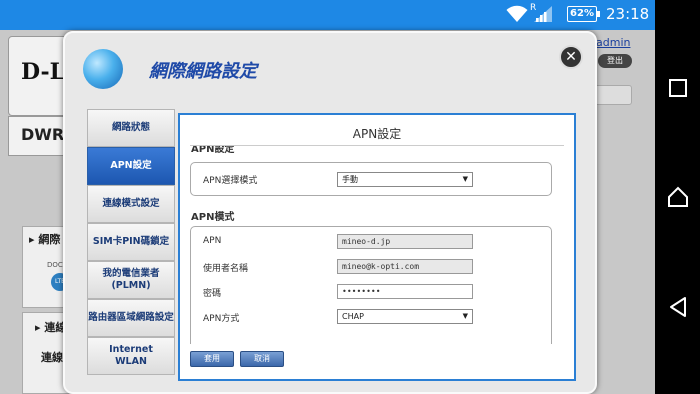 This screenshot has height=394, width=700. What do you see at coordinates (226, 269) in the screenshot?
I see `username-label: 使用者名稱` at bounding box center [226, 269].